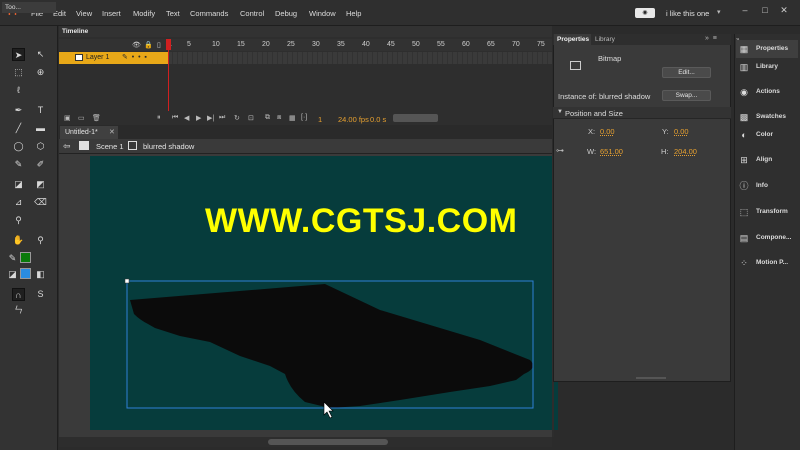 Image resolution: width=800 pixels, height=450 pixels. What do you see at coordinates (222, 118) in the screenshot?
I see `go-to-last-frame-icon: ⏭` at bounding box center [222, 118].